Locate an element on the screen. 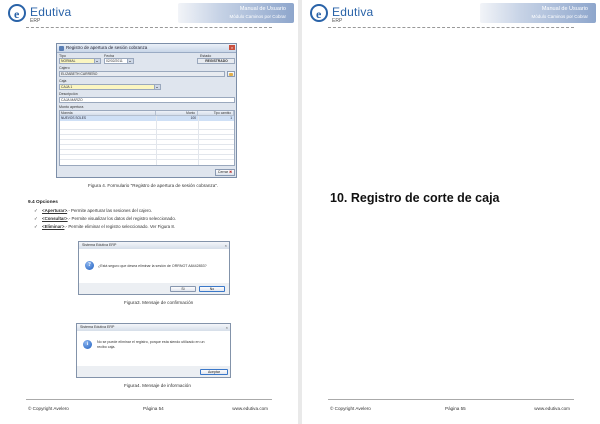  footer-page-number: Página 55 is located at coordinates (455, 408).